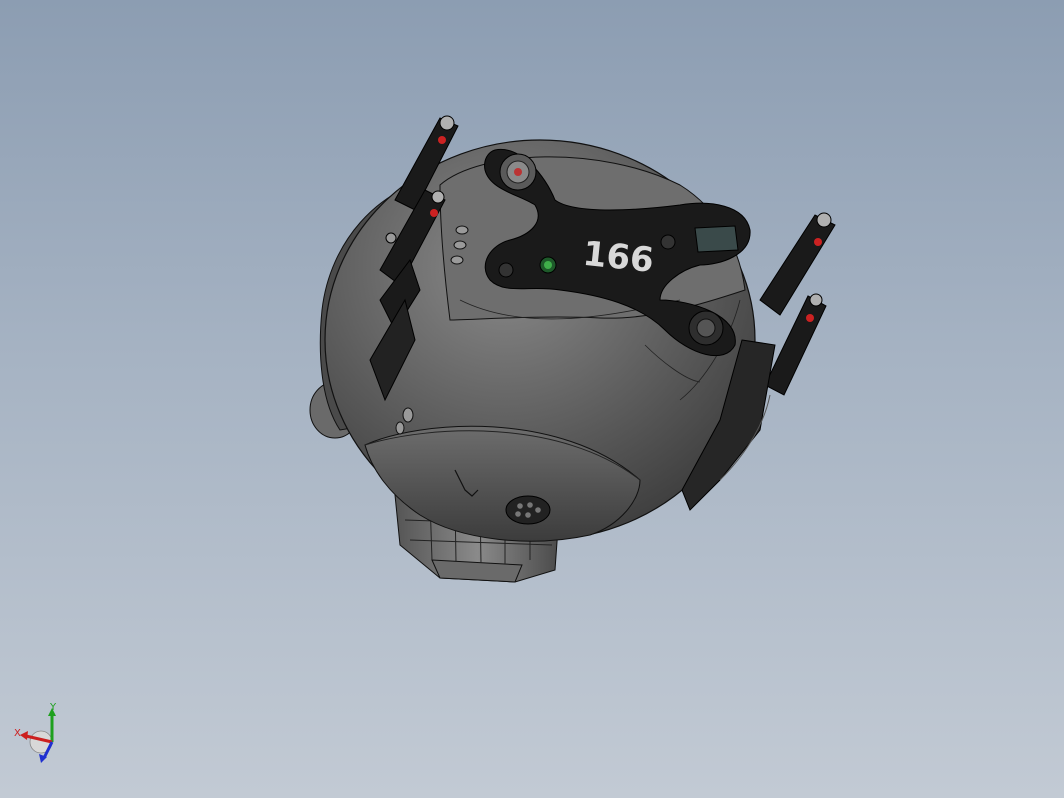 Image resolution: width=1064 pixels, height=798 pixels. What do you see at coordinates (17, 733) in the screenshot?
I see `x-axis-label: X` at bounding box center [17, 733].